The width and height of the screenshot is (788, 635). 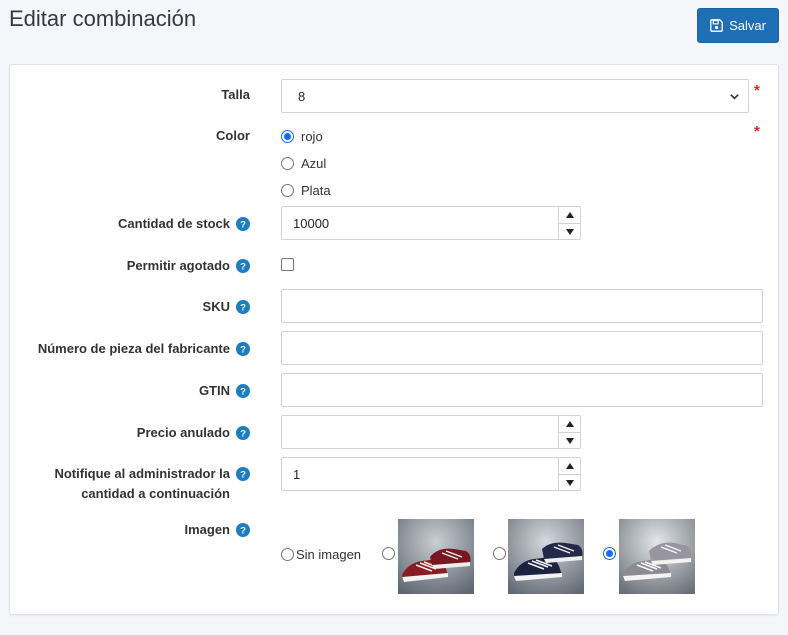 I want to click on image-label: Imagen ?, so click(x=217, y=530).